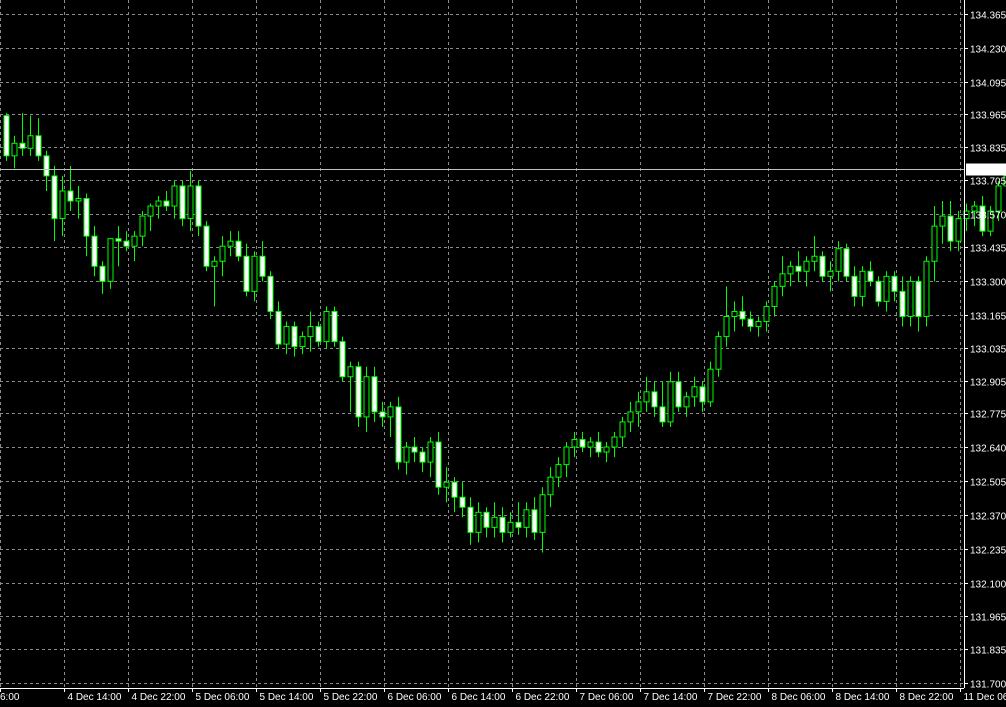 This screenshot has height=707, width=1006. I want to click on y-tick-label: 133.835, so click(988, 149).